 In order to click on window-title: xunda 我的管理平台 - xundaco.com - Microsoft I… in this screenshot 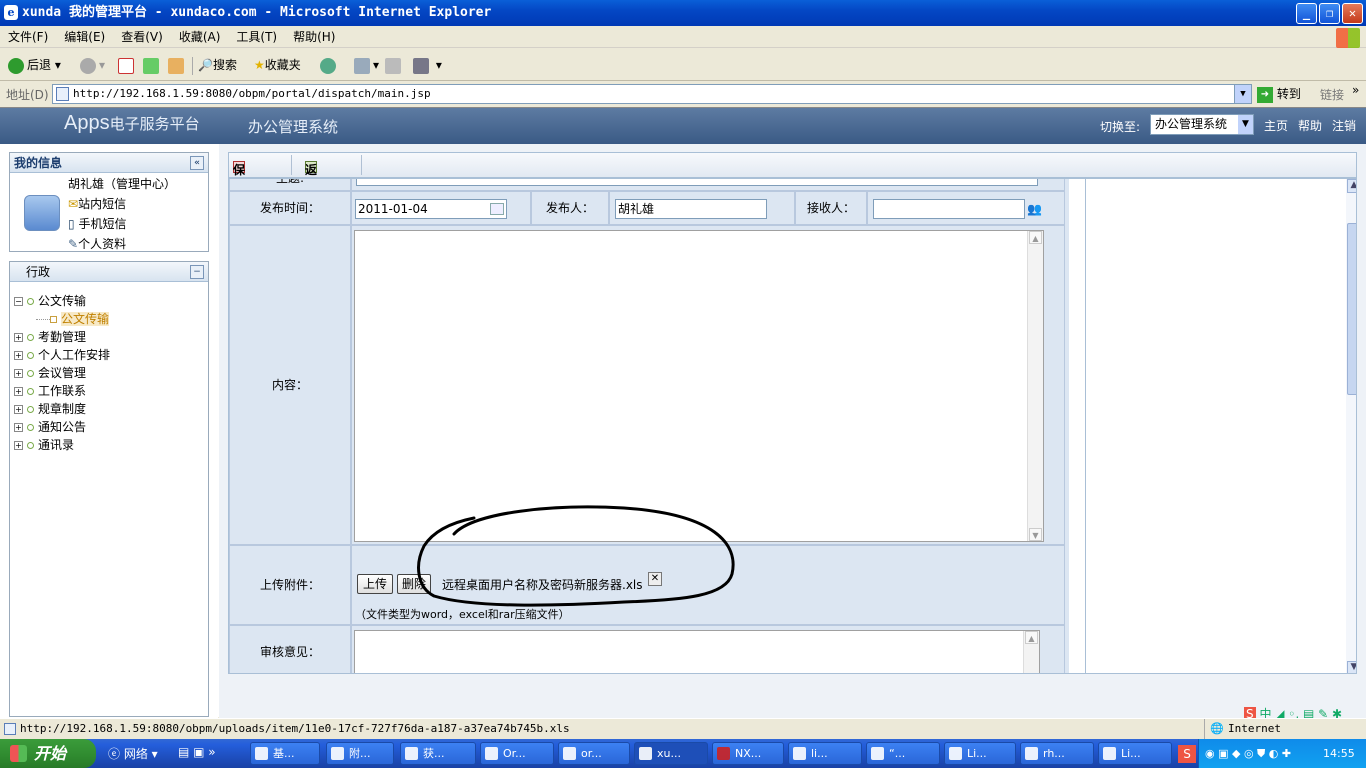, I will do `click(257, 12)`.